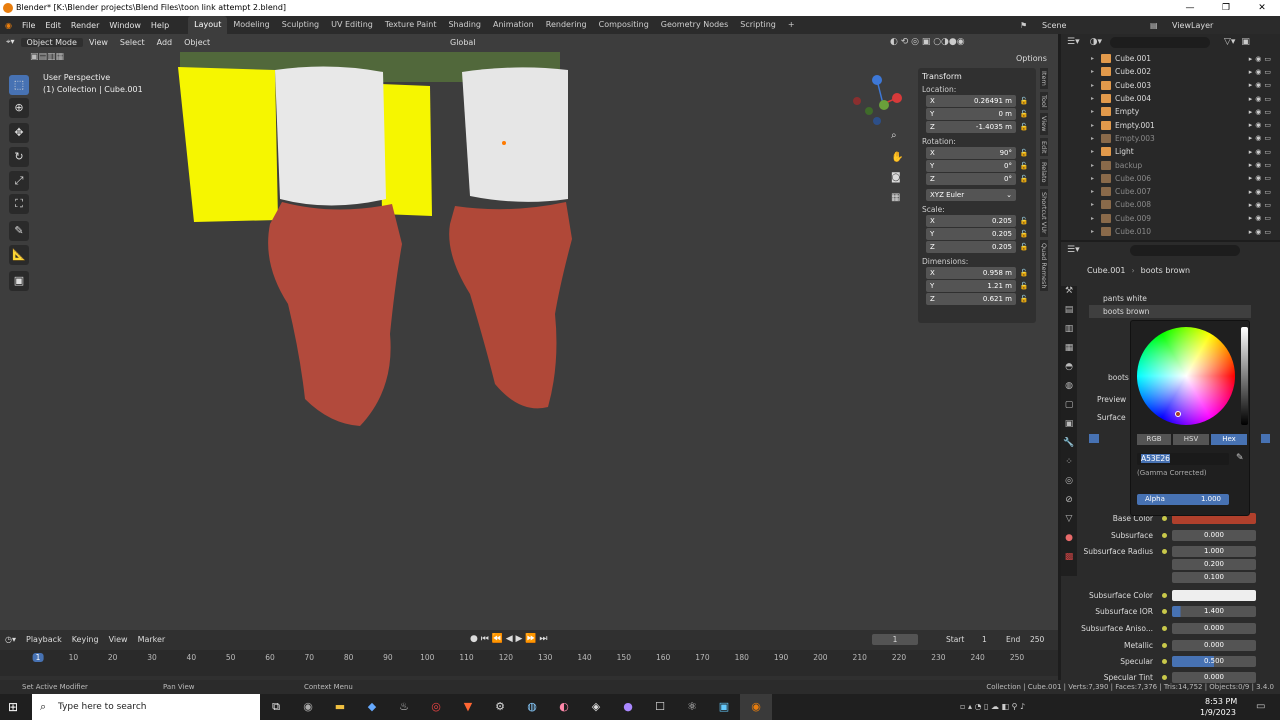 This screenshot has width=1280, height=720. I want to click on outliner-item: ▸ Cube.007 ▸◉▭, so click(1170, 191).